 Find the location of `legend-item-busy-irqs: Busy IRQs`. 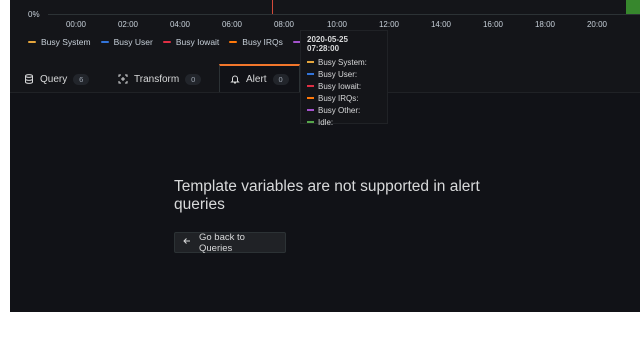

legend-item-busy-irqs: Busy IRQs is located at coordinates (256, 42).